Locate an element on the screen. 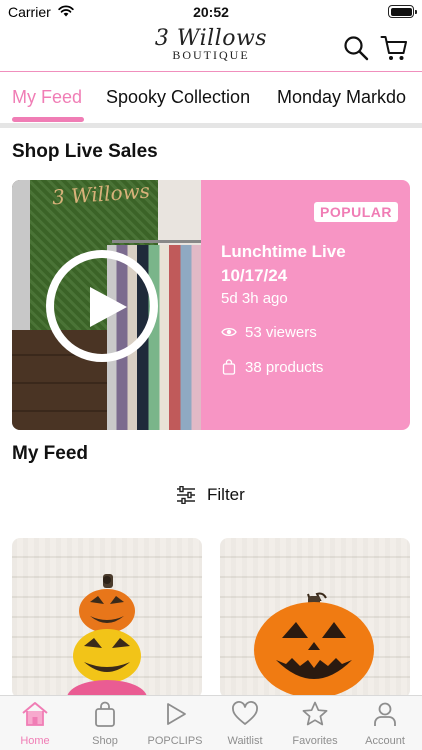  photo-clothing-rack is located at coordinates (156, 241).